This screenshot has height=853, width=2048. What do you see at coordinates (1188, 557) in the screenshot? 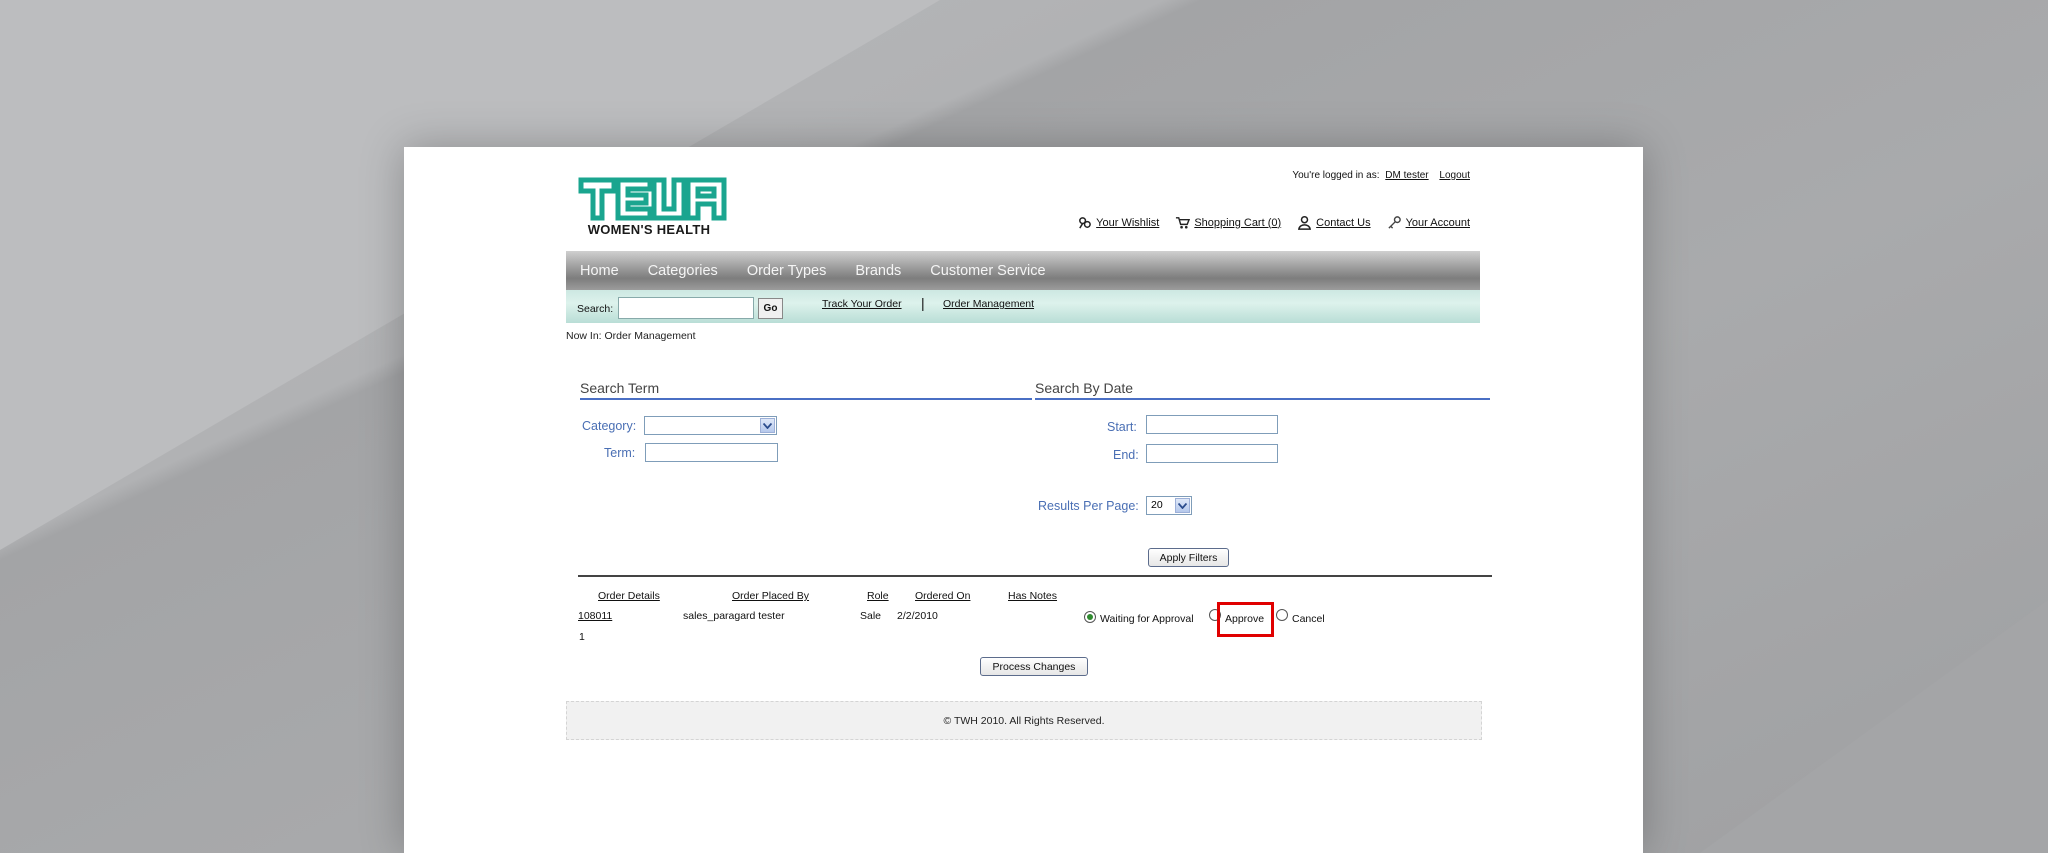
I see `apply-filters-button: Apply Filters` at bounding box center [1188, 557].